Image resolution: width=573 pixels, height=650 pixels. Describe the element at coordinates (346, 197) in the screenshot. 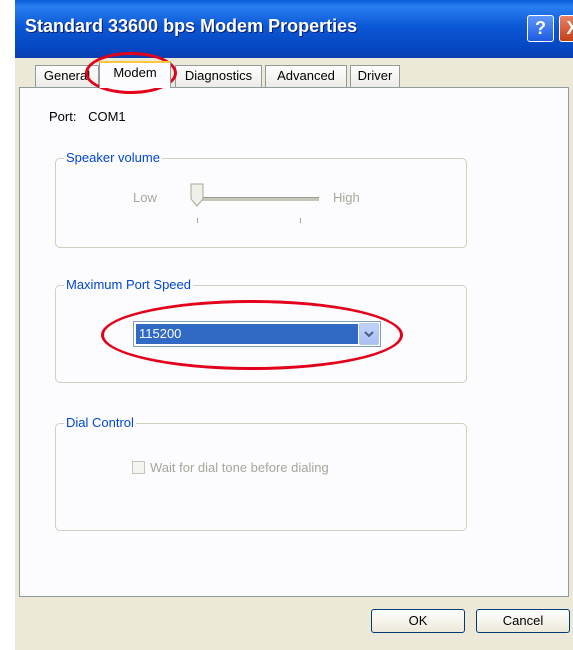

I see `volume-high-label: High` at that location.